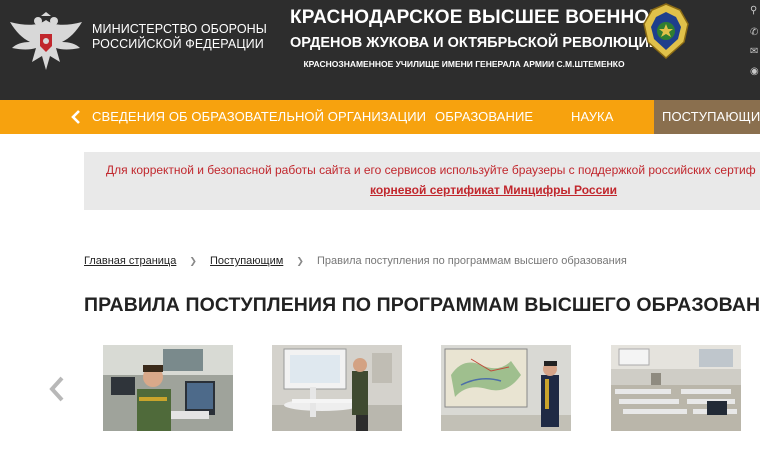 This screenshot has height=453, width=760. Describe the element at coordinates (57, 389) in the screenshot. I see `gallery-prev-arrow-icon` at that location.